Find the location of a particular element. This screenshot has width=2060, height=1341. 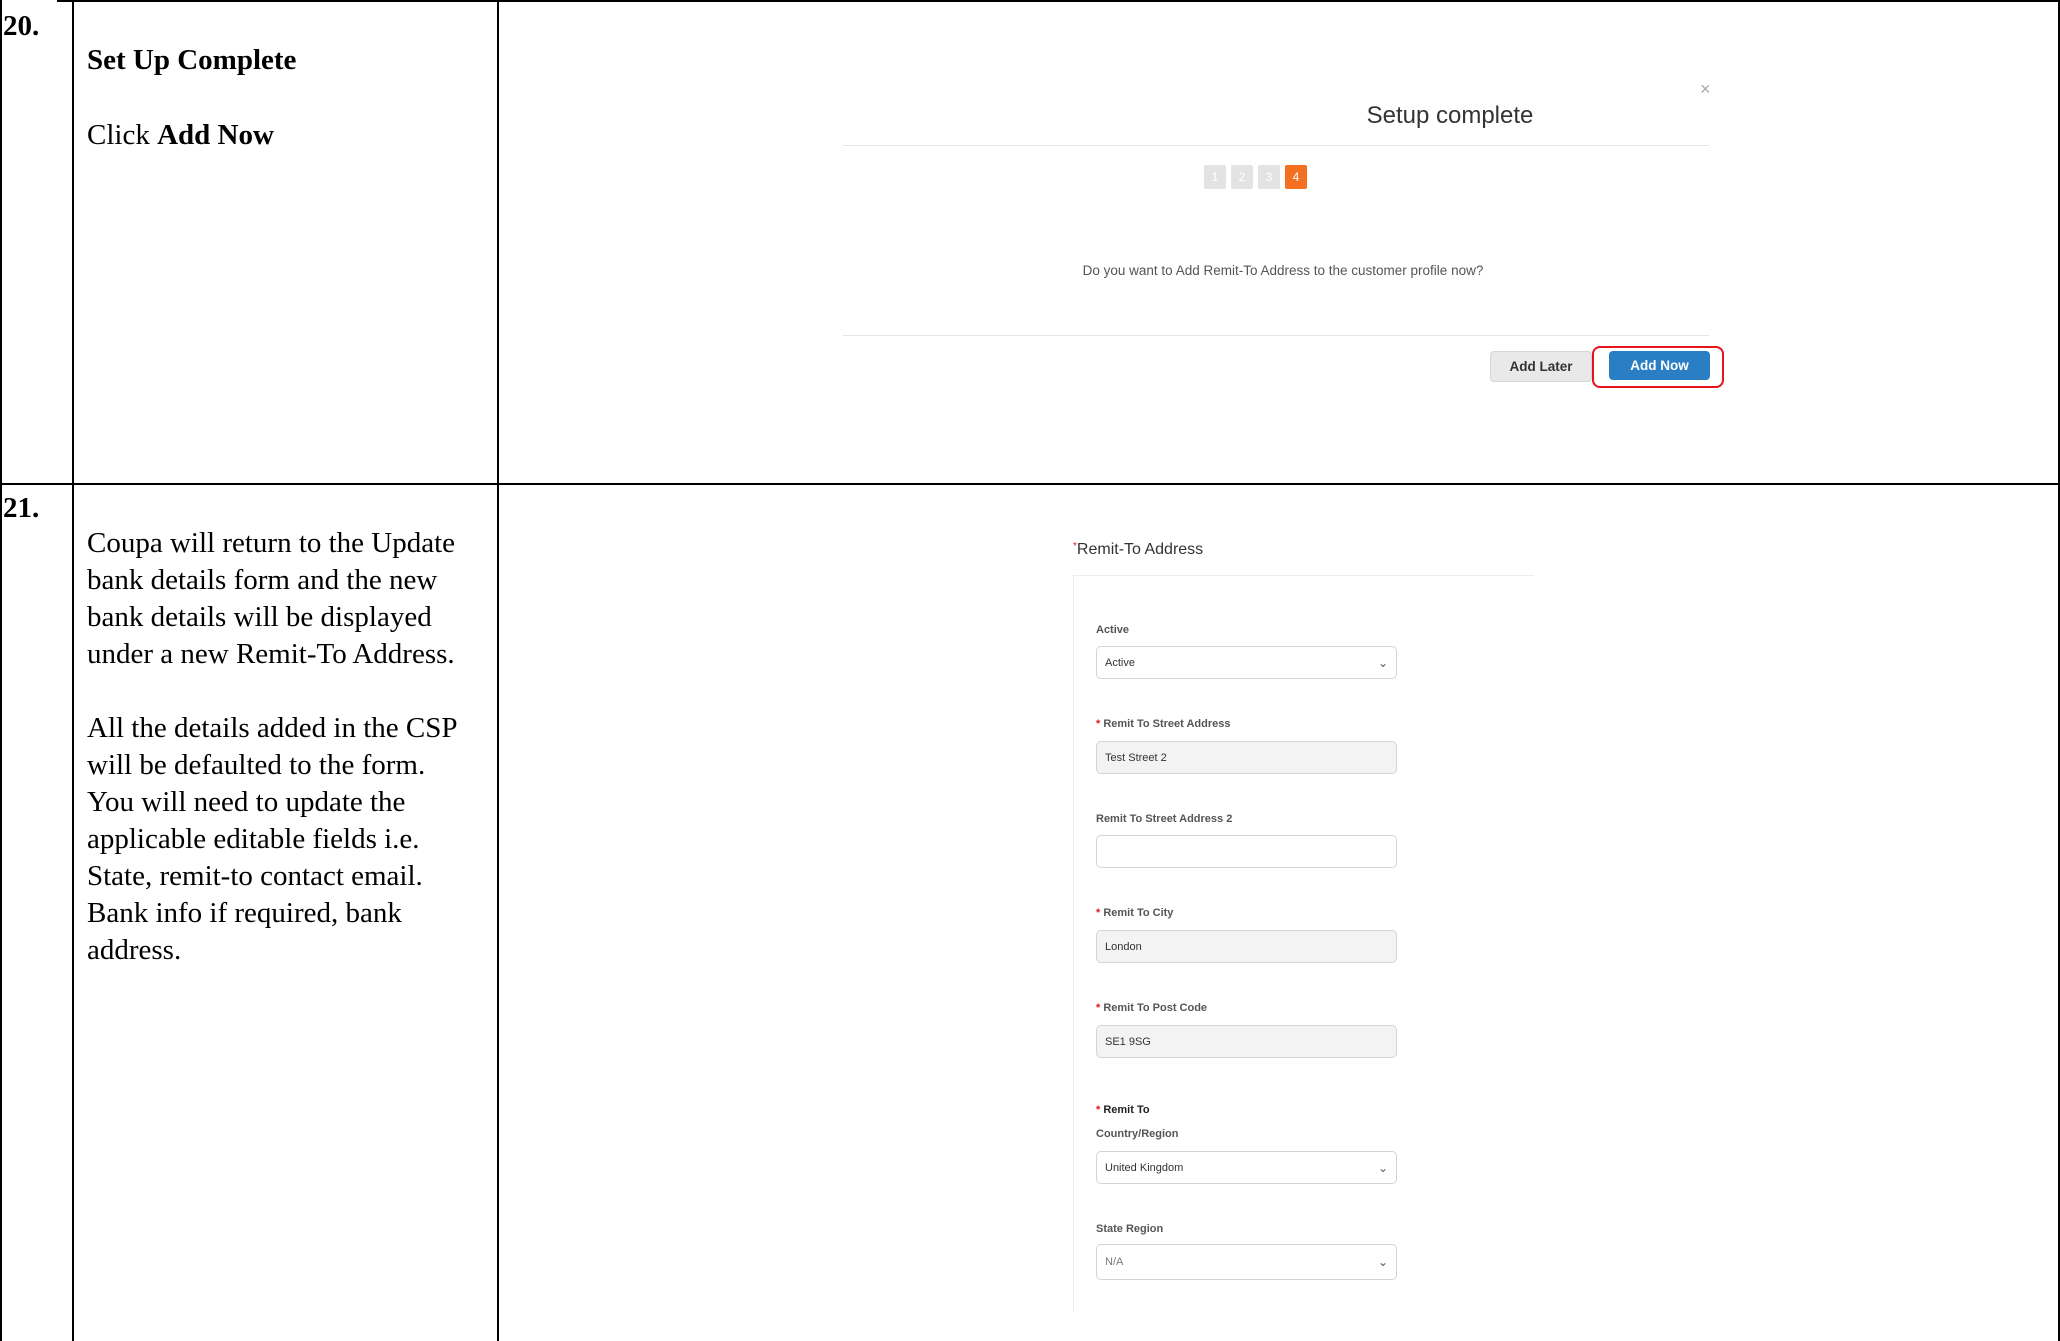

city-label-text: Remit To City is located at coordinates (1138, 913).